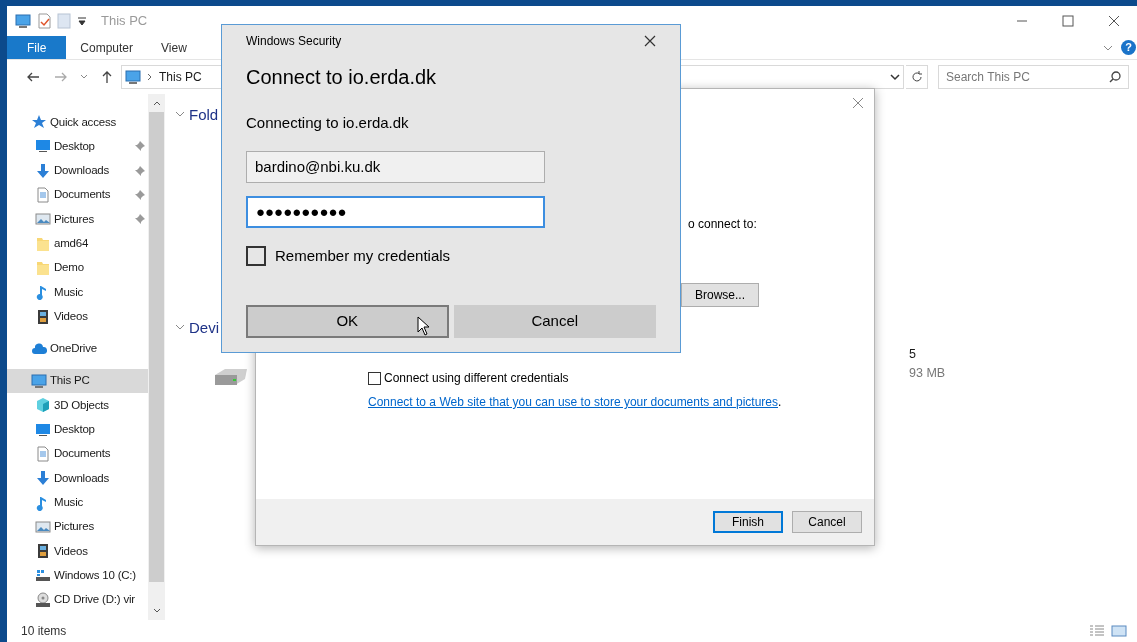 This screenshot has height=642, width=1137. I want to click on search-field: Search This PC, so click(1033, 77).